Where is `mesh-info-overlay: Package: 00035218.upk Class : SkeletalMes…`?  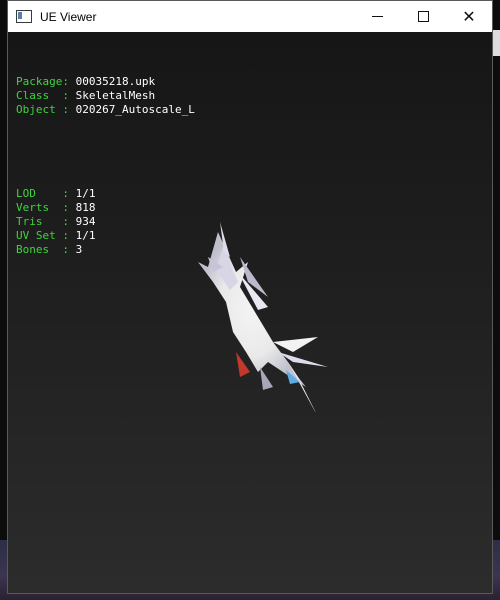 mesh-info-overlay: Package: 00035218.upk Class : SkeletalMes… is located at coordinates (105, 166).